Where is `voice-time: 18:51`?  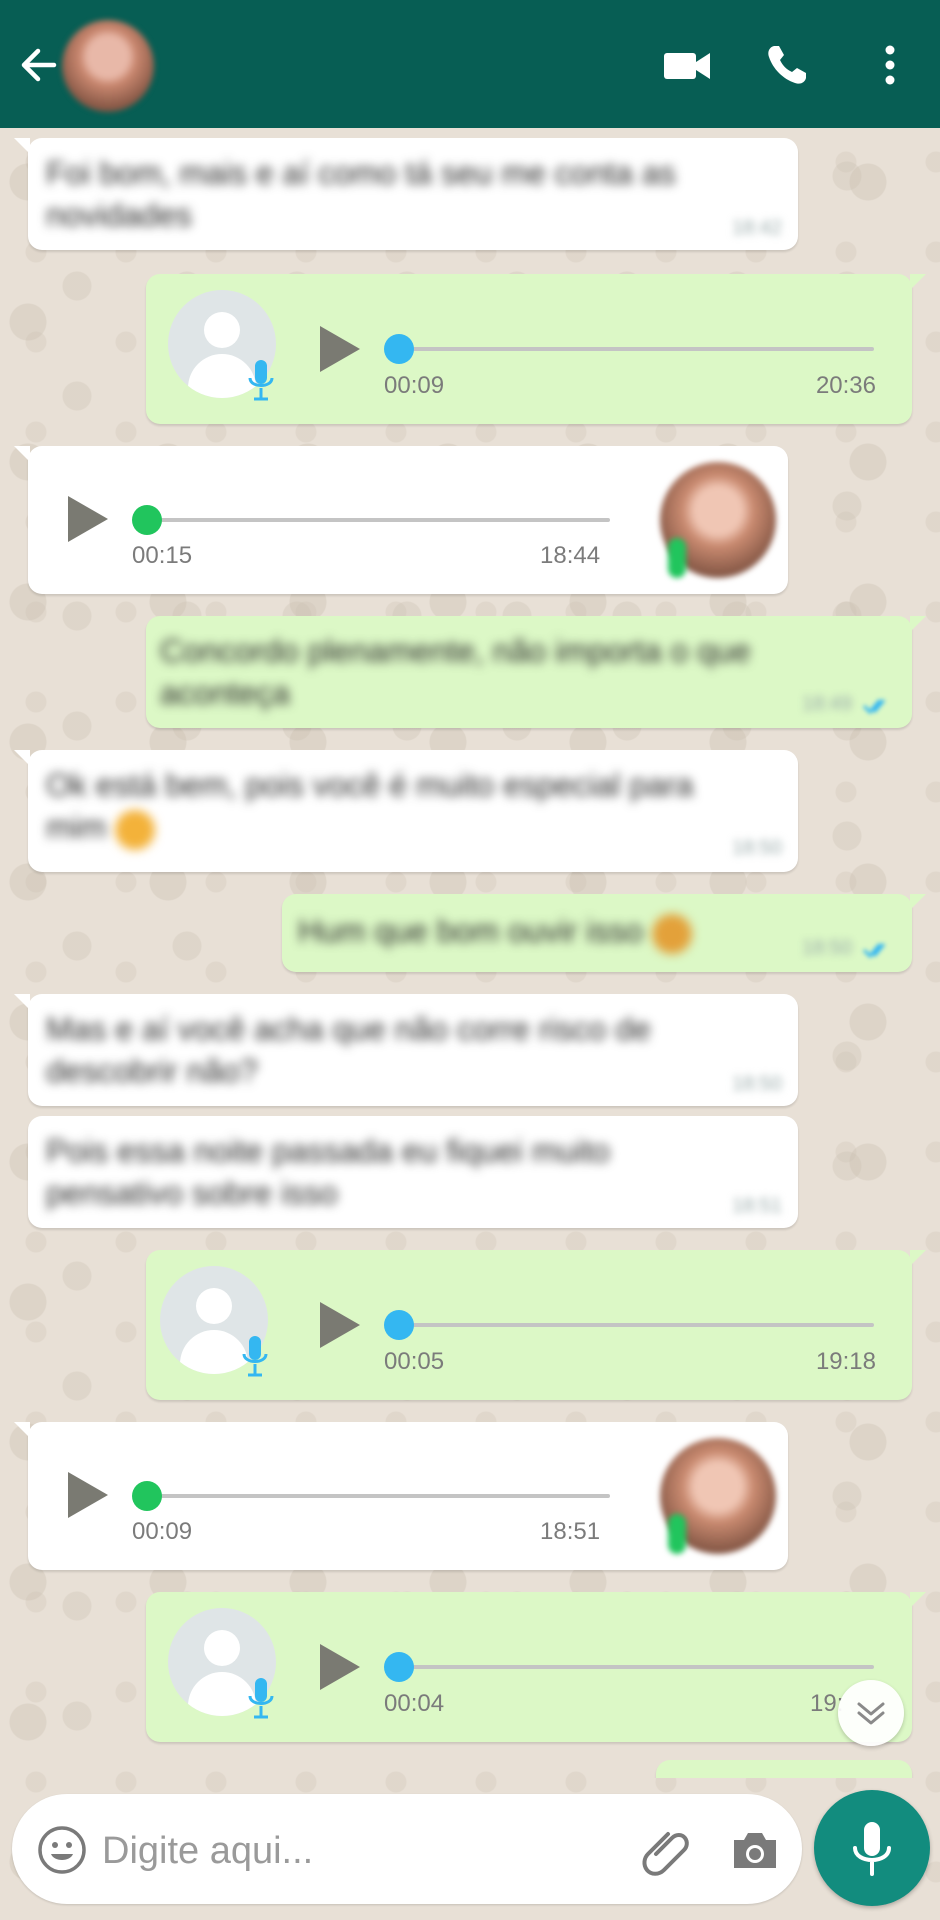
voice-time: 18:51 is located at coordinates (570, 1531).